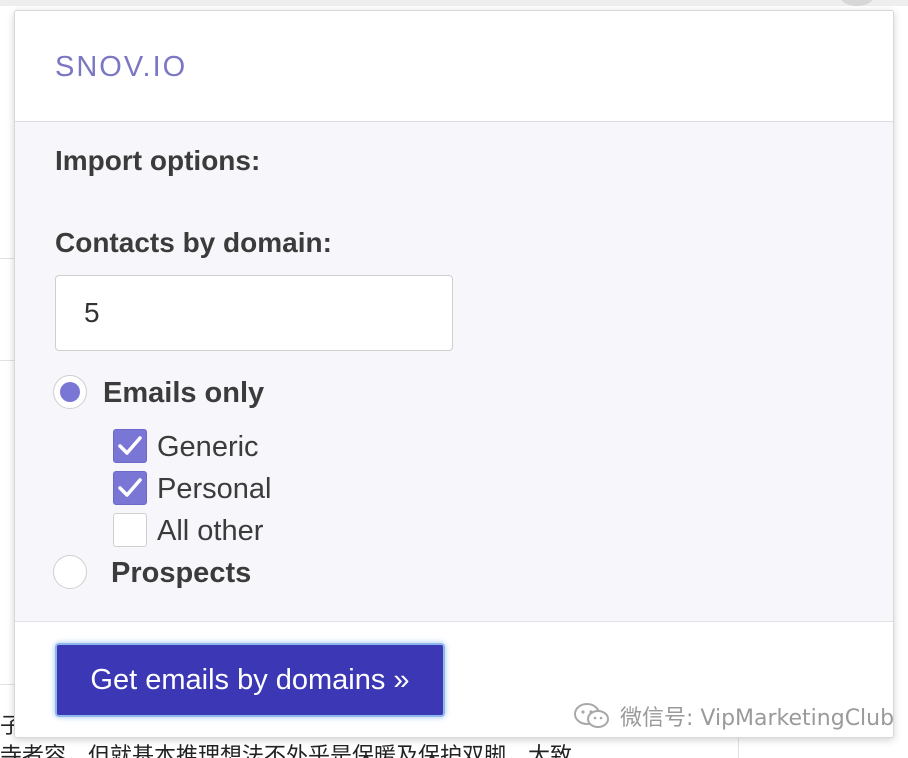  What do you see at coordinates (214, 489) in the screenshot?
I see `personal-label: Personal` at bounding box center [214, 489].